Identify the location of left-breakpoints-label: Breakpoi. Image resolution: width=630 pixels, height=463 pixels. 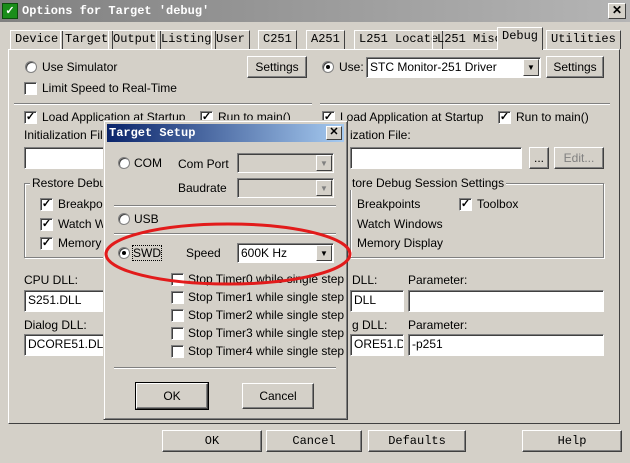
(82, 204).